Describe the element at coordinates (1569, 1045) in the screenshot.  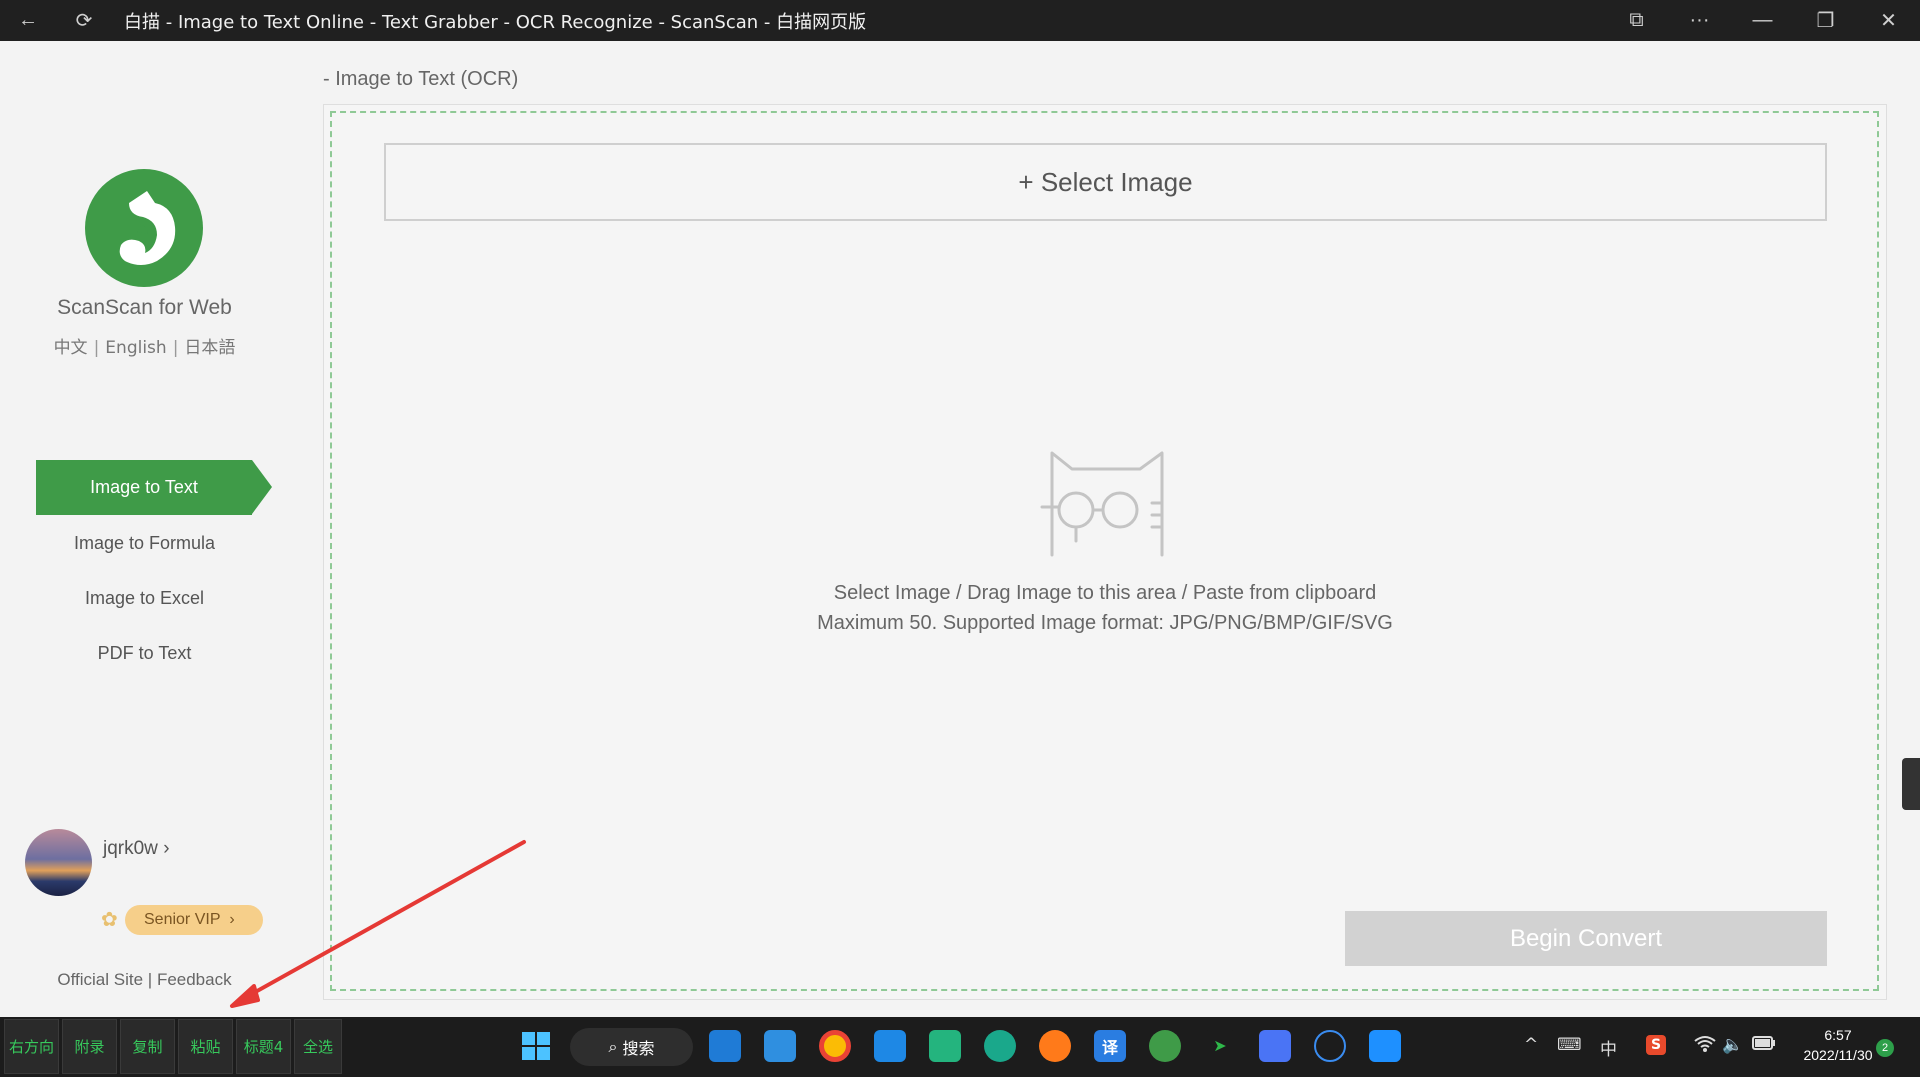
I see `keyboard-icon: ⌨` at that location.